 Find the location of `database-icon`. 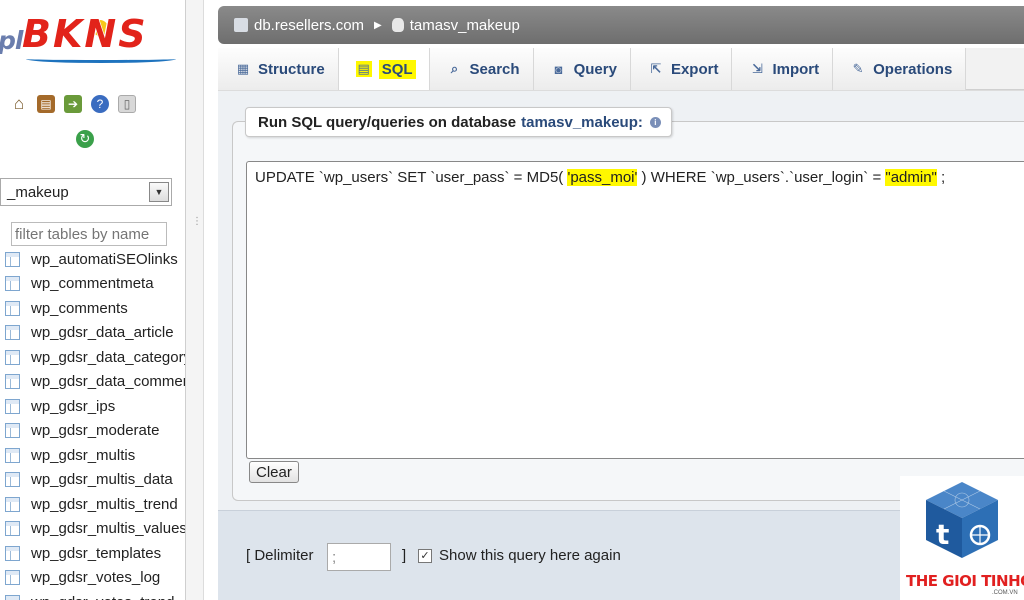

database-icon is located at coordinates (397, 25).